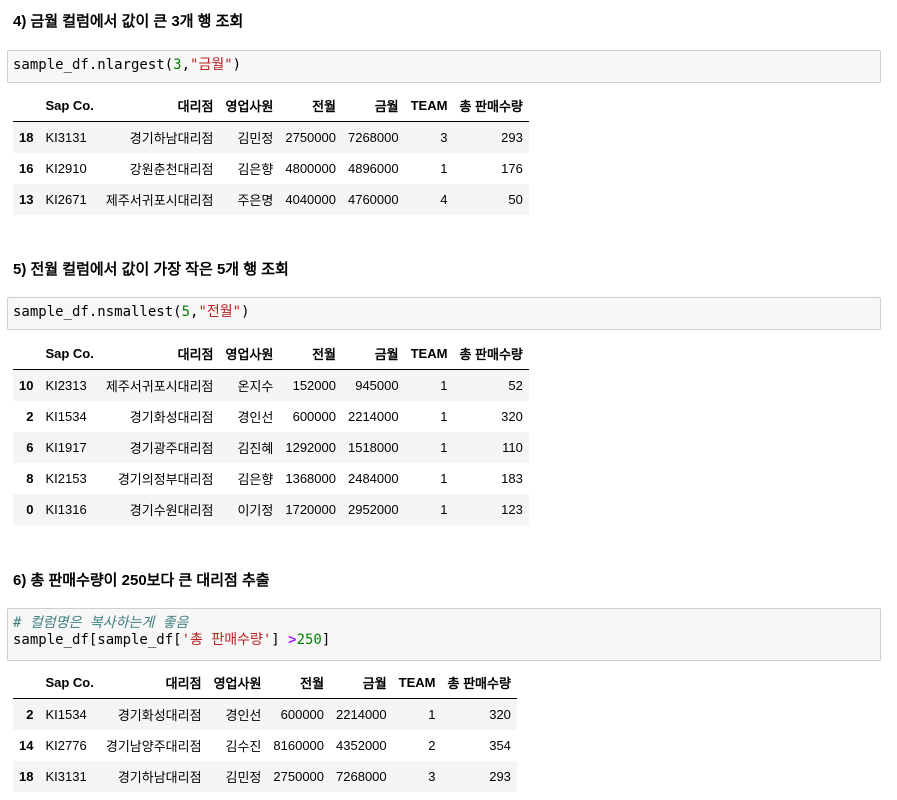 This screenshot has width=897, height=800. I want to click on table-cell: 2952000, so click(373, 509).